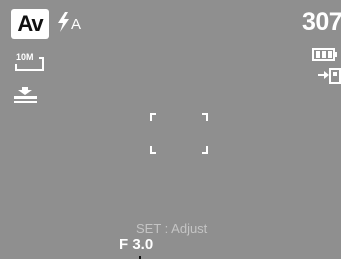  What do you see at coordinates (136, 244) in the screenshot?
I see `aperture-value: F 3.0` at bounding box center [136, 244].